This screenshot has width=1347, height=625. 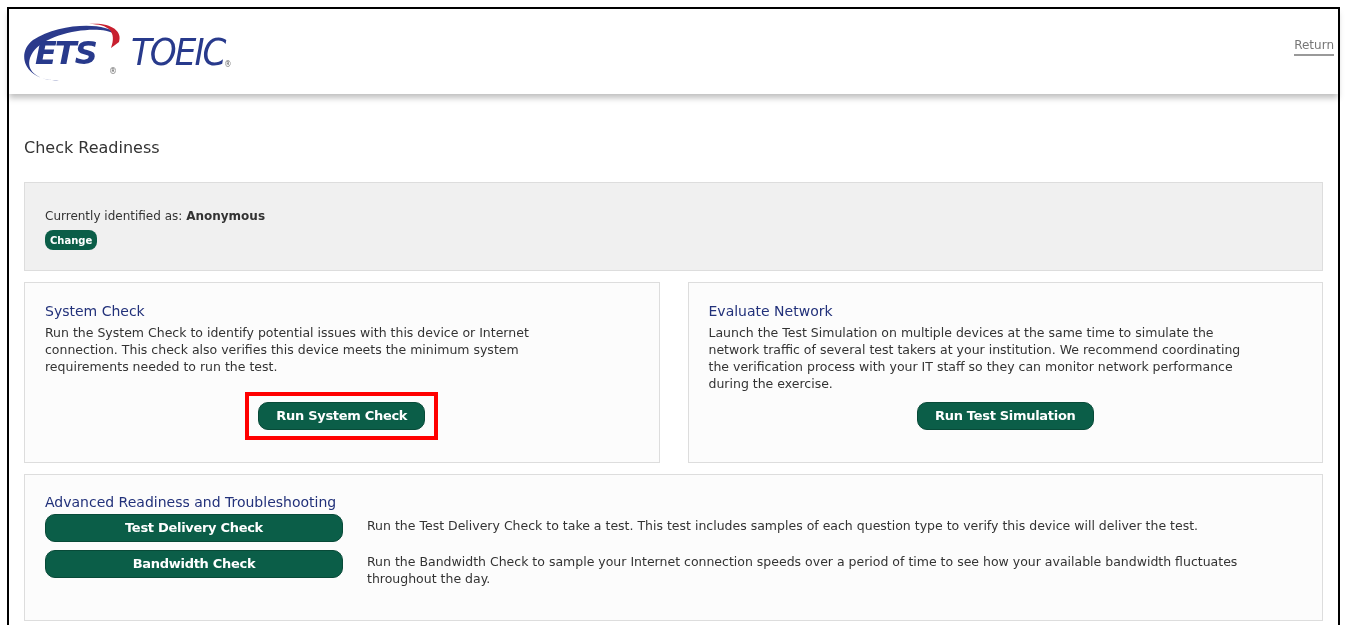 What do you see at coordinates (92, 148) in the screenshot?
I see `page-title: Check Readiness` at bounding box center [92, 148].